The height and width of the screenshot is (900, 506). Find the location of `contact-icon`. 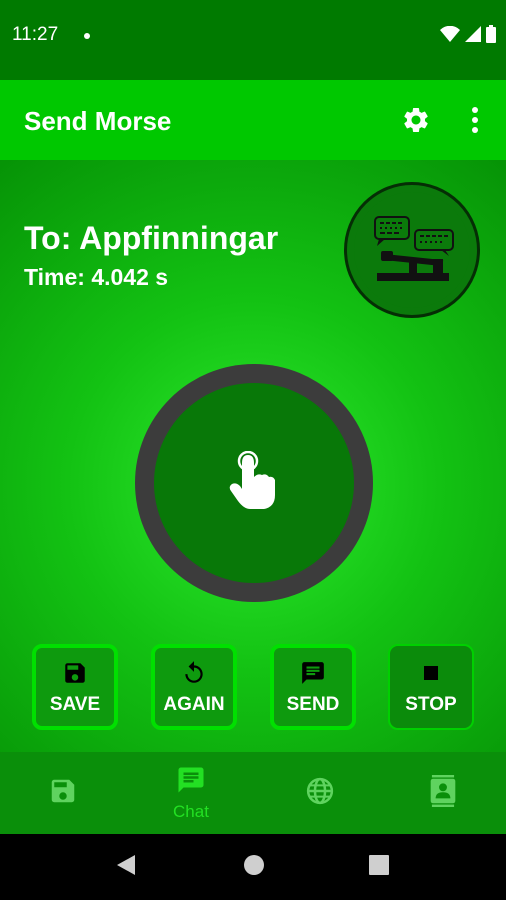

contact-icon is located at coordinates (443, 793).